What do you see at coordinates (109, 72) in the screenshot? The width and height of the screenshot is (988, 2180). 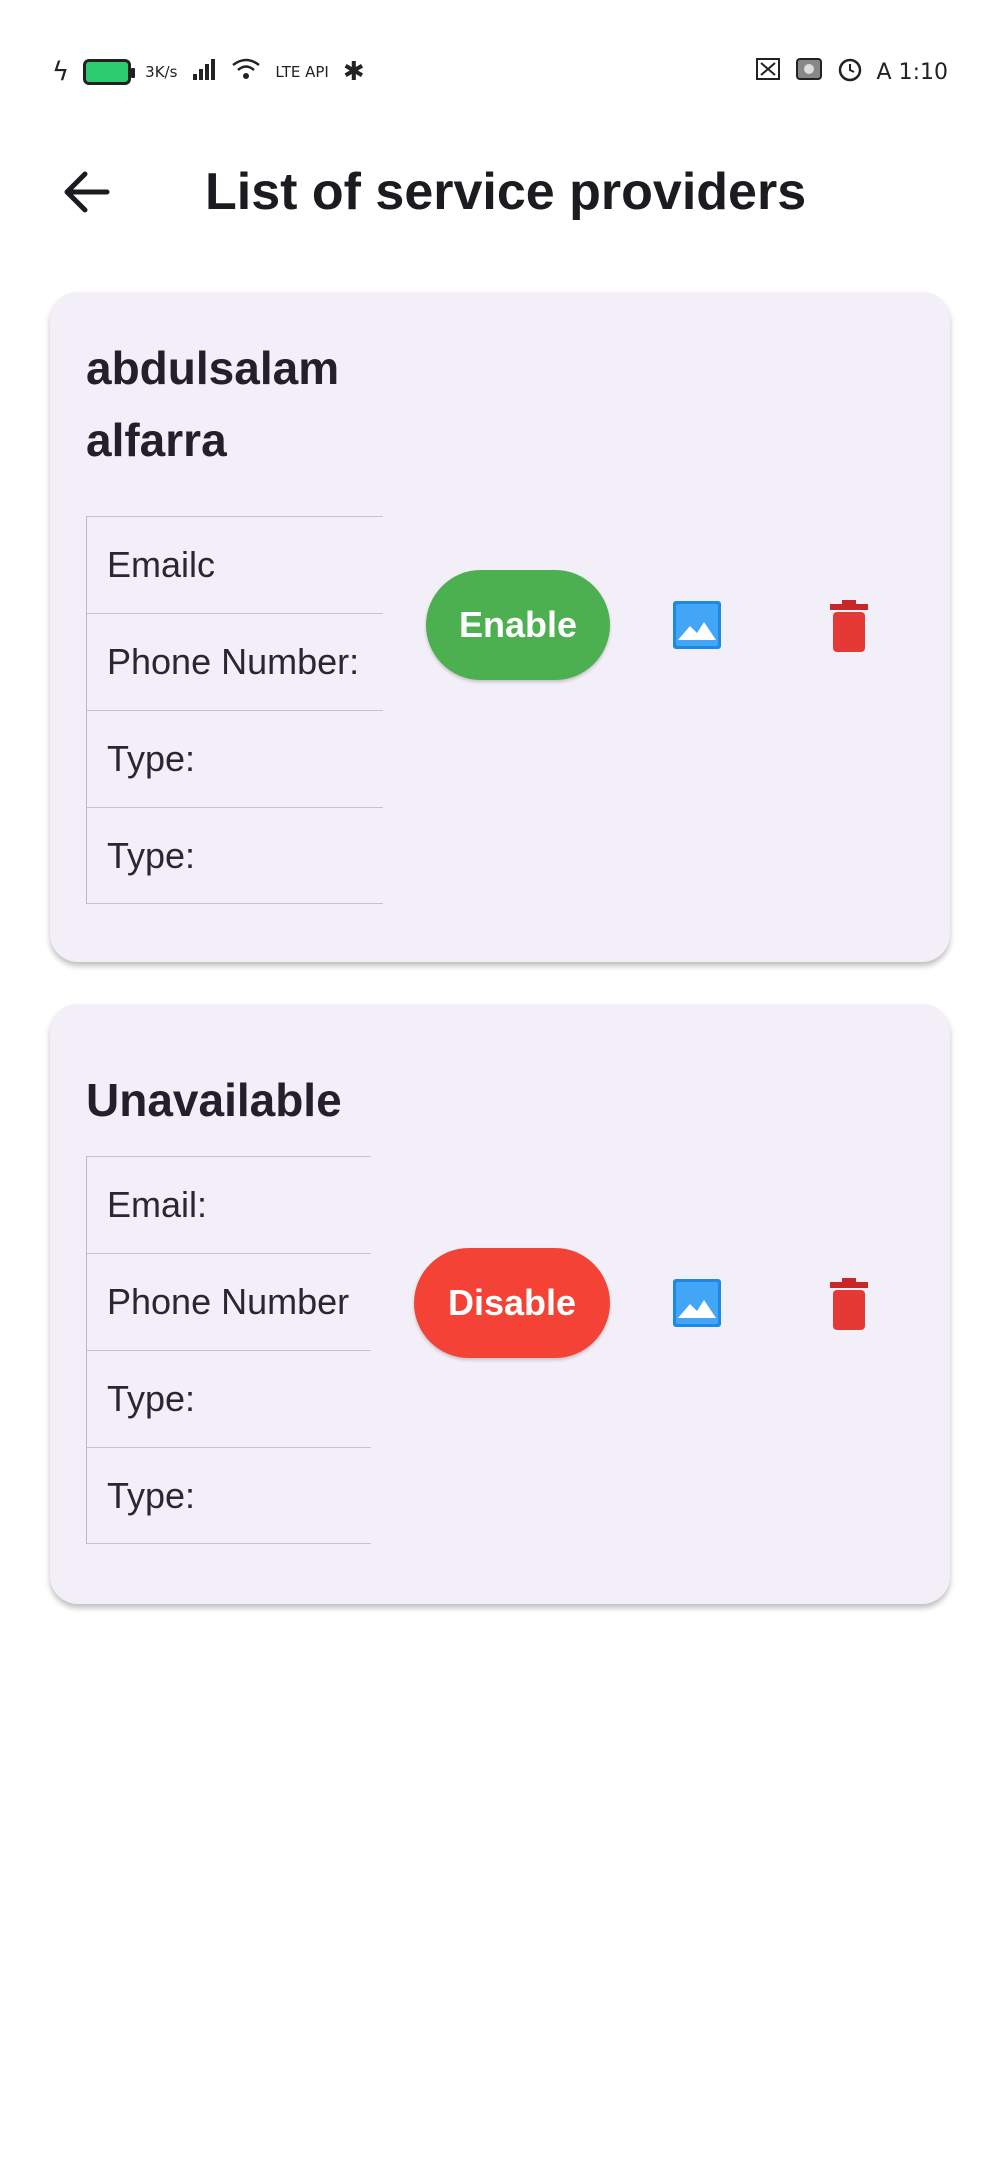 I see `battery-icon` at bounding box center [109, 72].